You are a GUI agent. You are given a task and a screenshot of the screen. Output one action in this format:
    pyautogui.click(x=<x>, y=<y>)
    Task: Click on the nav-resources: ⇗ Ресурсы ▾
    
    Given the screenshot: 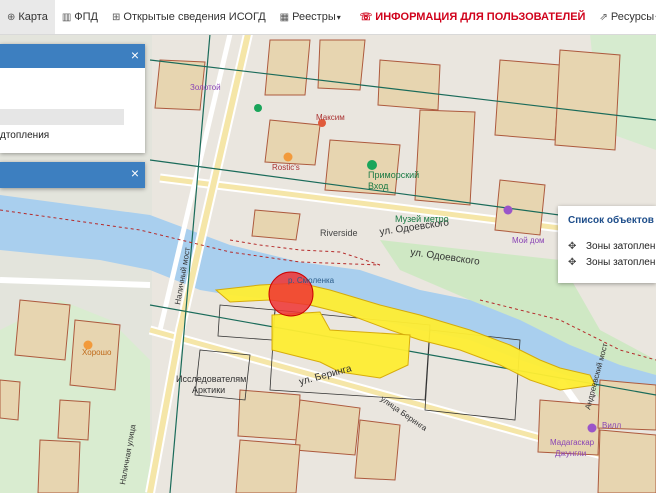 What is the action you would take?
    pyautogui.click(x=624, y=17)
    